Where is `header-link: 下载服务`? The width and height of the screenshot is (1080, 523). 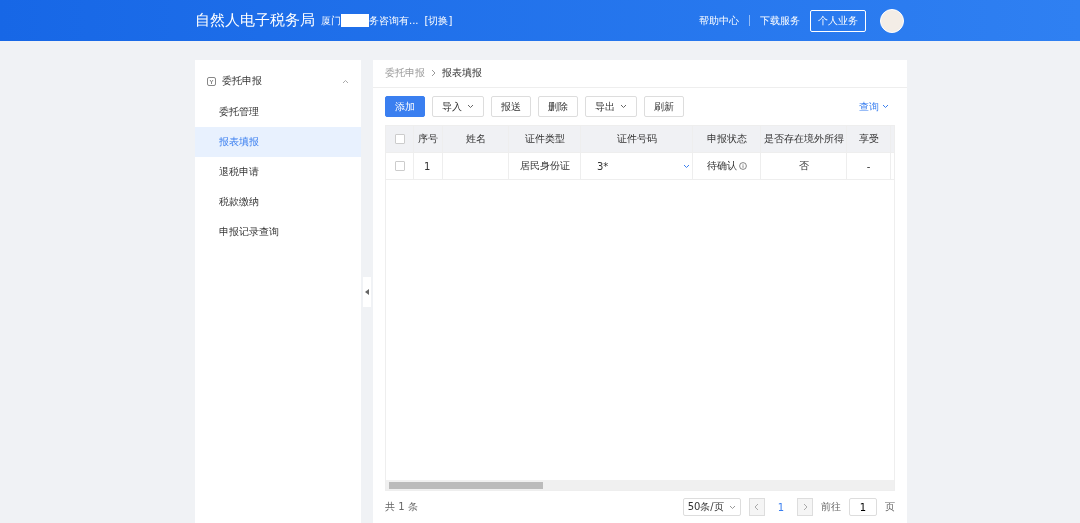 header-link: 下载服务 is located at coordinates (780, 20).